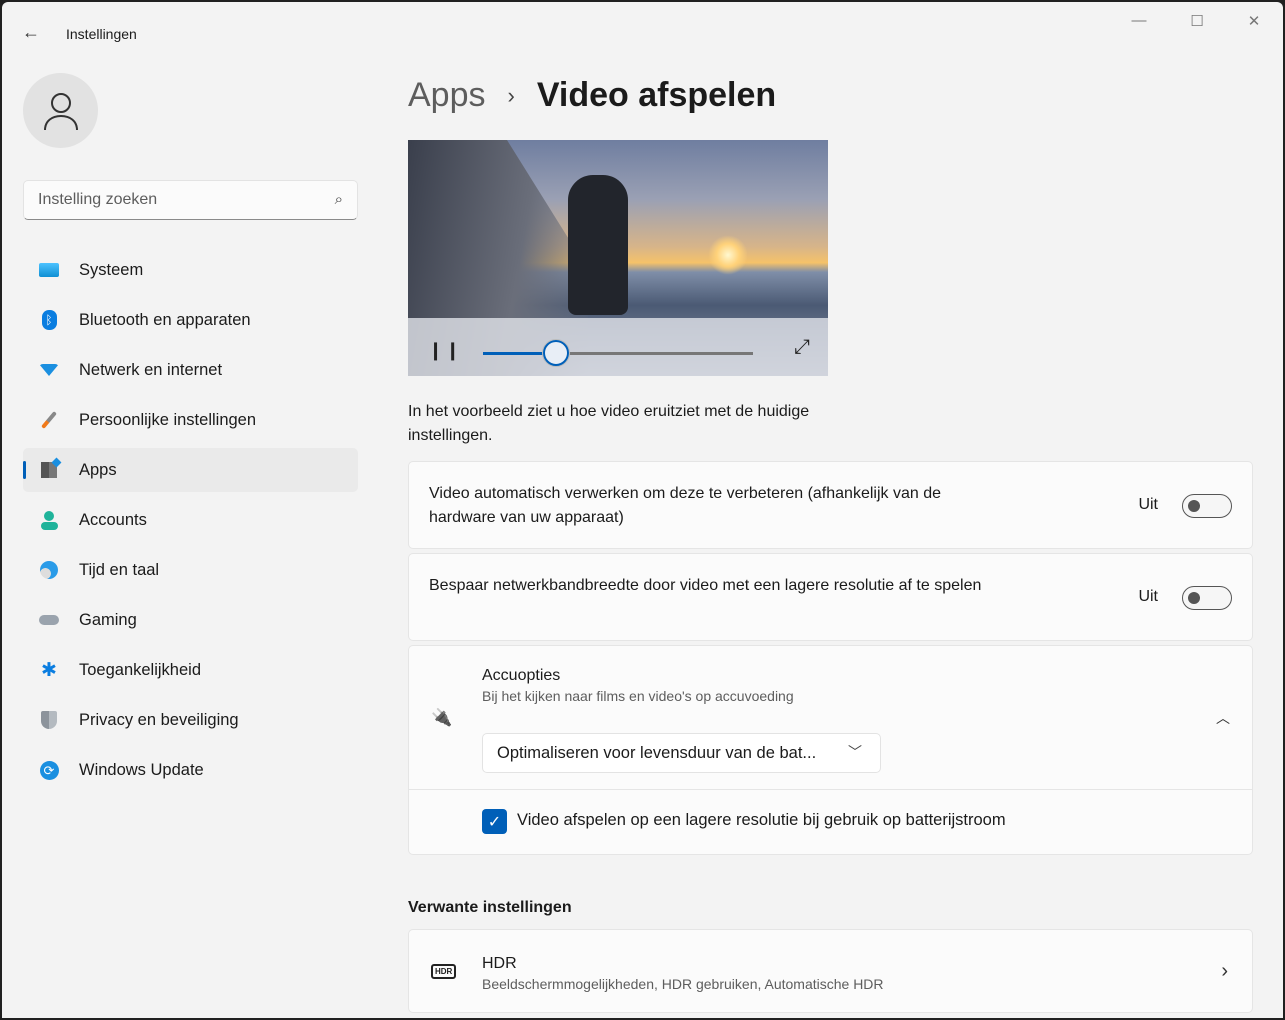  Describe the element at coordinates (49, 720) in the screenshot. I see `shield-icon` at that location.